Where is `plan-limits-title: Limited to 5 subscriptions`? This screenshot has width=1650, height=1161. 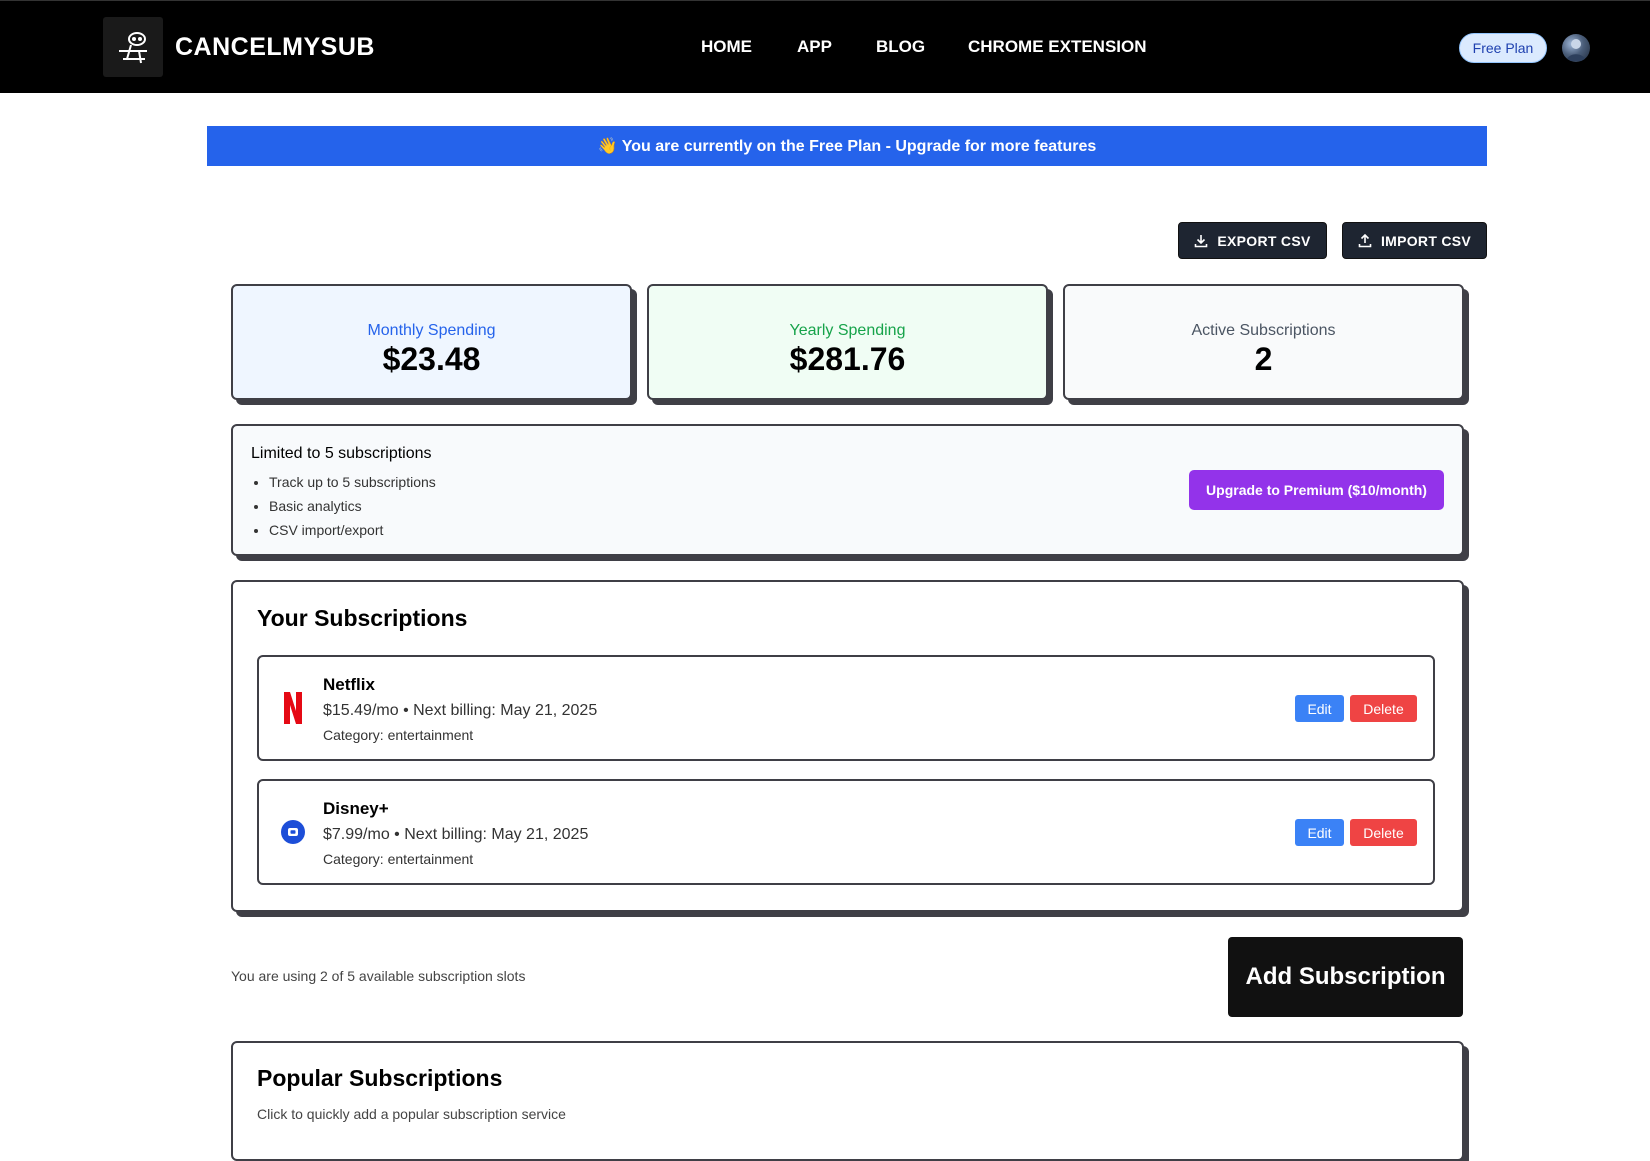
plan-limits-title: Limited to 5 subscriptions is located at coordinates (341, 453).